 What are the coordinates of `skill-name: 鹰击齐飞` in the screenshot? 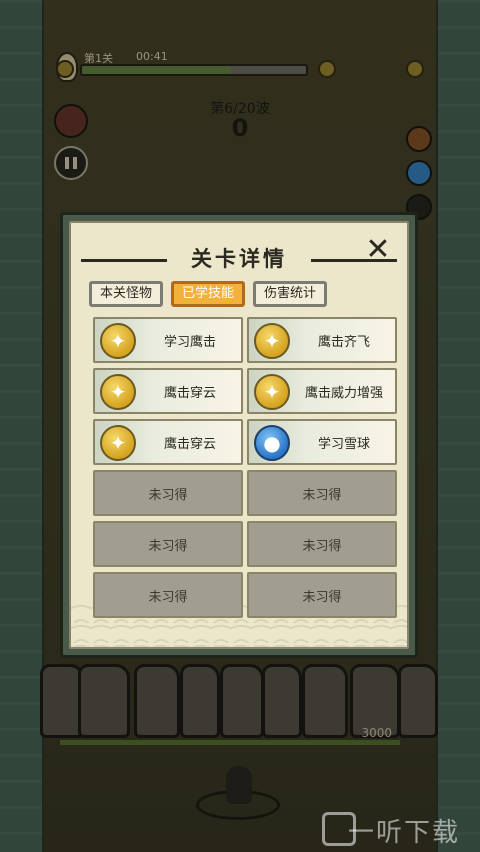 It's located at (343, 342).